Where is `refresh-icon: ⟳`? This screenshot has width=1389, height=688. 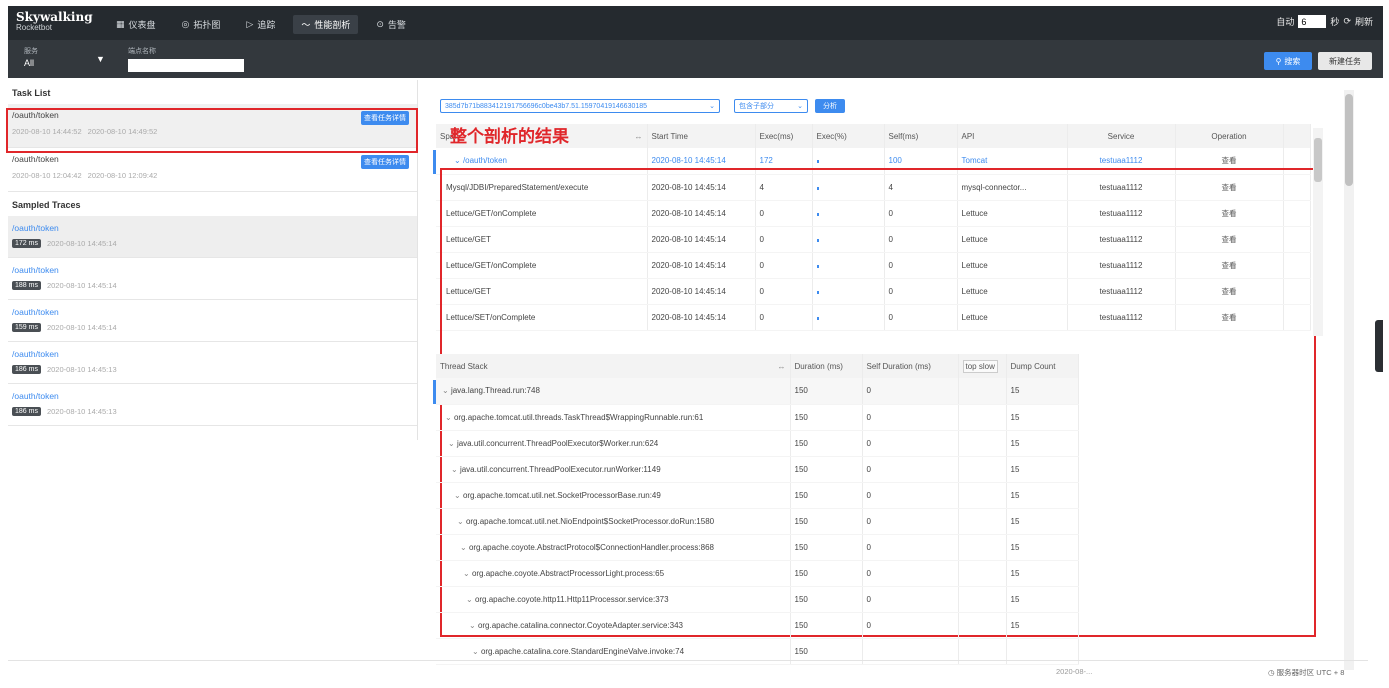
refresh-icon: ⟳ is located at coordinates (1347, 21).